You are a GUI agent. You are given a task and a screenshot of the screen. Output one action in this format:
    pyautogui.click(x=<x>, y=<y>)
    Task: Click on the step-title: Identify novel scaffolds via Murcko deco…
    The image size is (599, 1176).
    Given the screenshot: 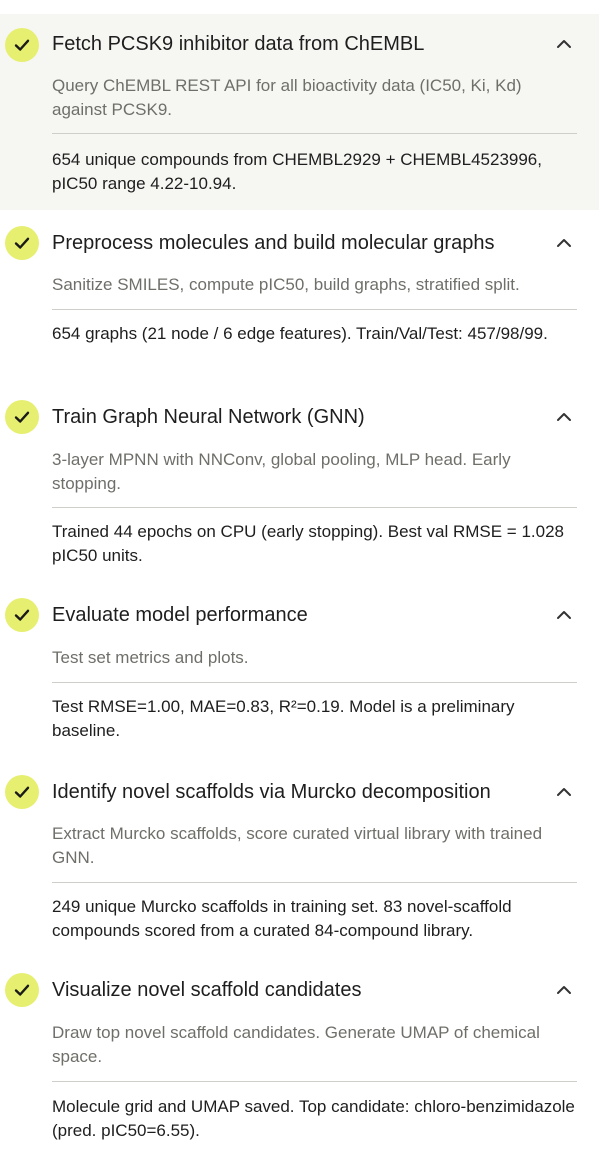 What is the action you would take?
    pyautogui.click(x=295, y=792)
    